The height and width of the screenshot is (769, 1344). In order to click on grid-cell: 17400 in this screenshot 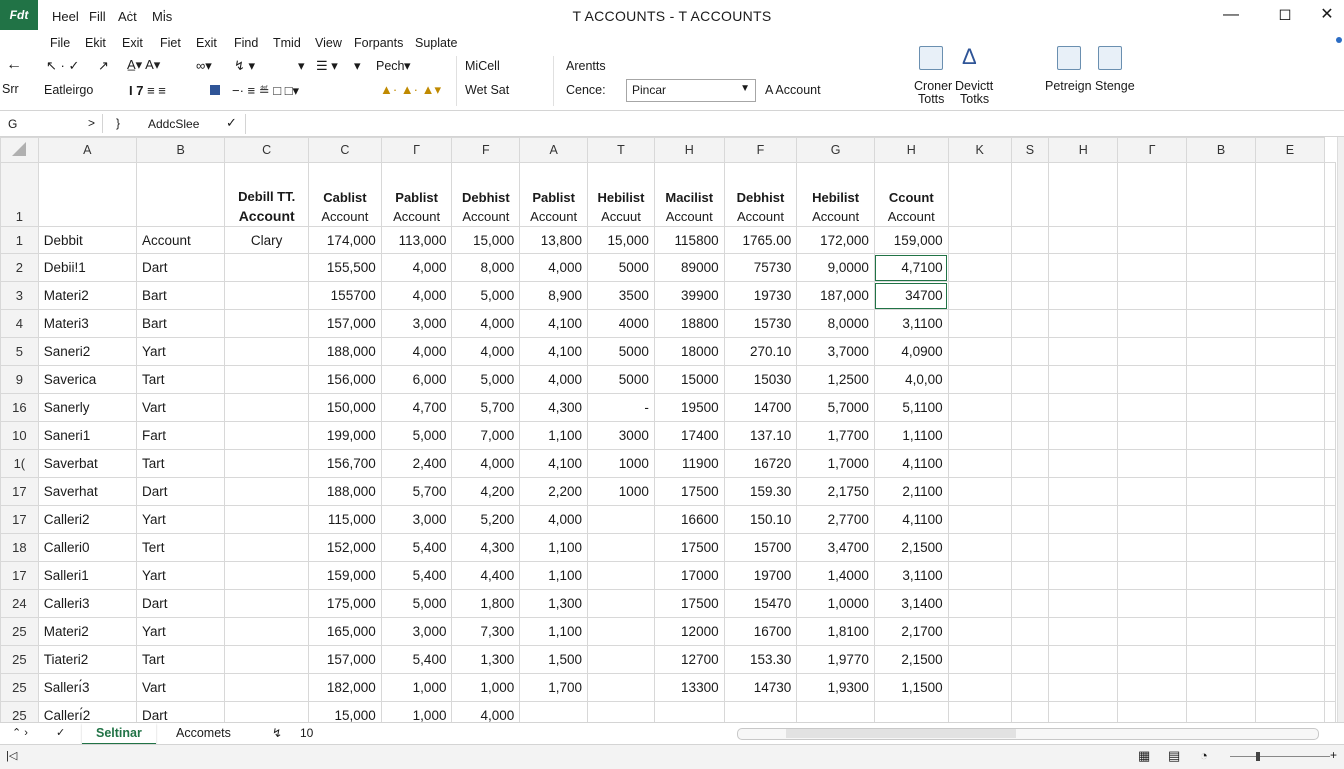, I will do `click(689, 435)`.